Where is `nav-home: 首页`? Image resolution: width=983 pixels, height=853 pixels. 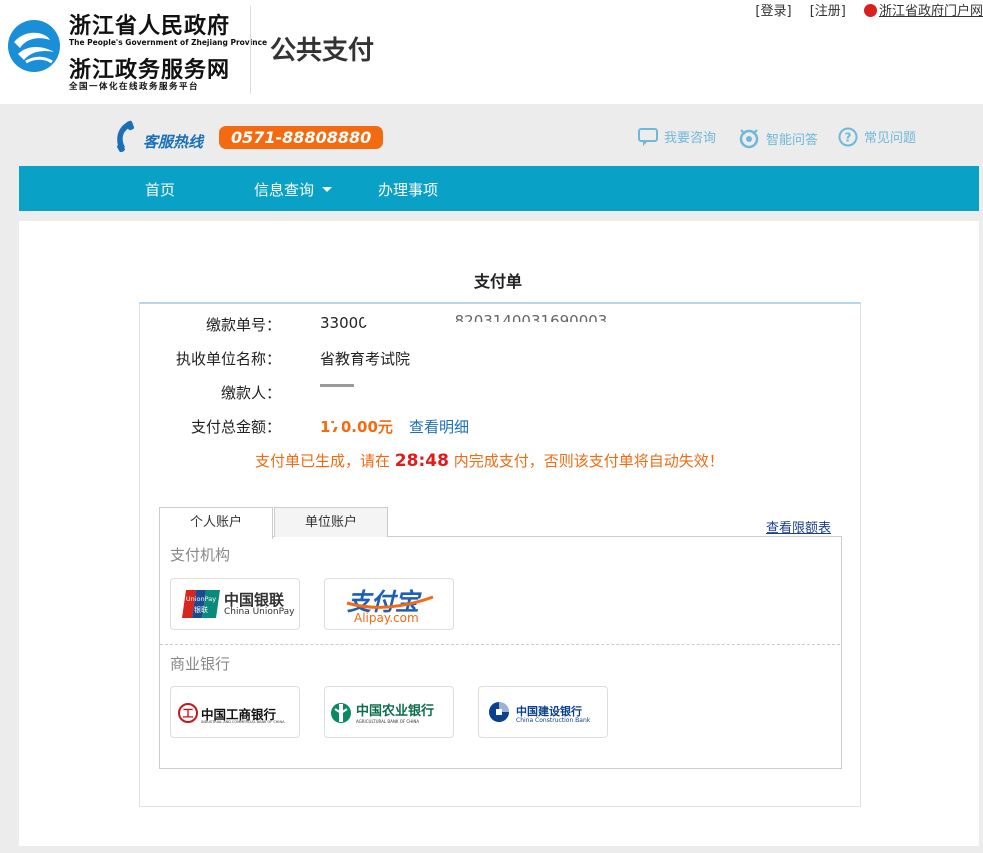
nav-home: 首页 is located at coordinates (160, 189).